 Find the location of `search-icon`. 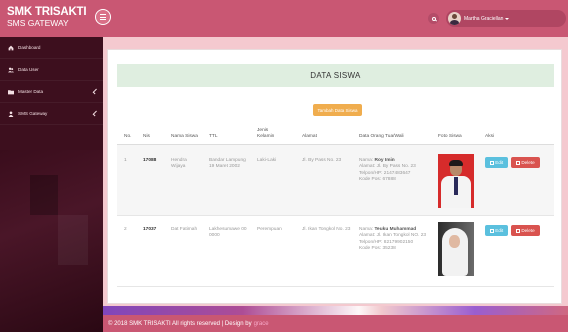

search-icon is located at coordinates (433, 18).